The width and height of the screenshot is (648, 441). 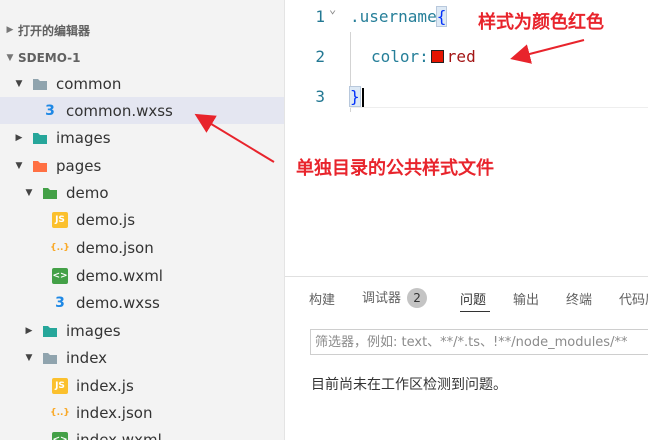 What do you see at coordinates (547, 51) in the screenshot?
I see `arrow-to-value` at bounding box center [547, 51].